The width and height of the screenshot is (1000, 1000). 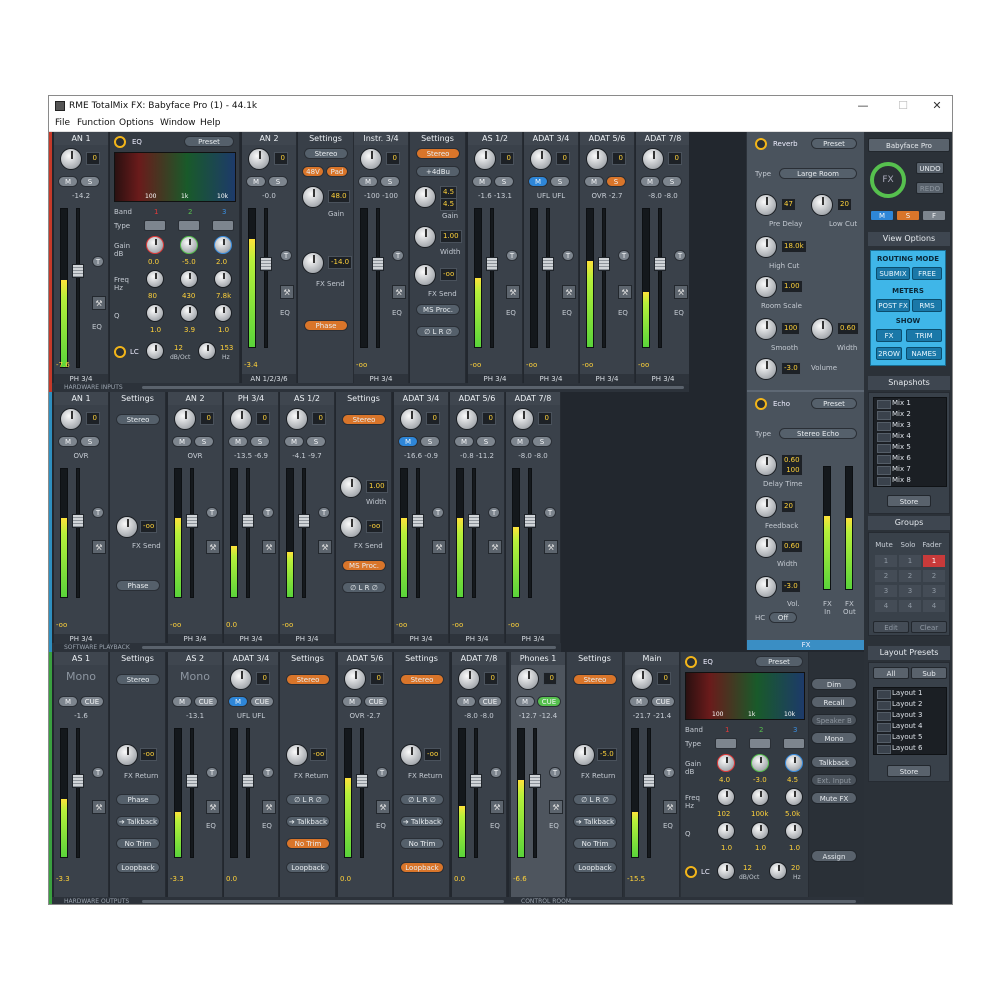 What do you see at coordinates (910, 704) in the screenshot?
I see `layout-item: Layout 2` at bounding box center [910, 704].